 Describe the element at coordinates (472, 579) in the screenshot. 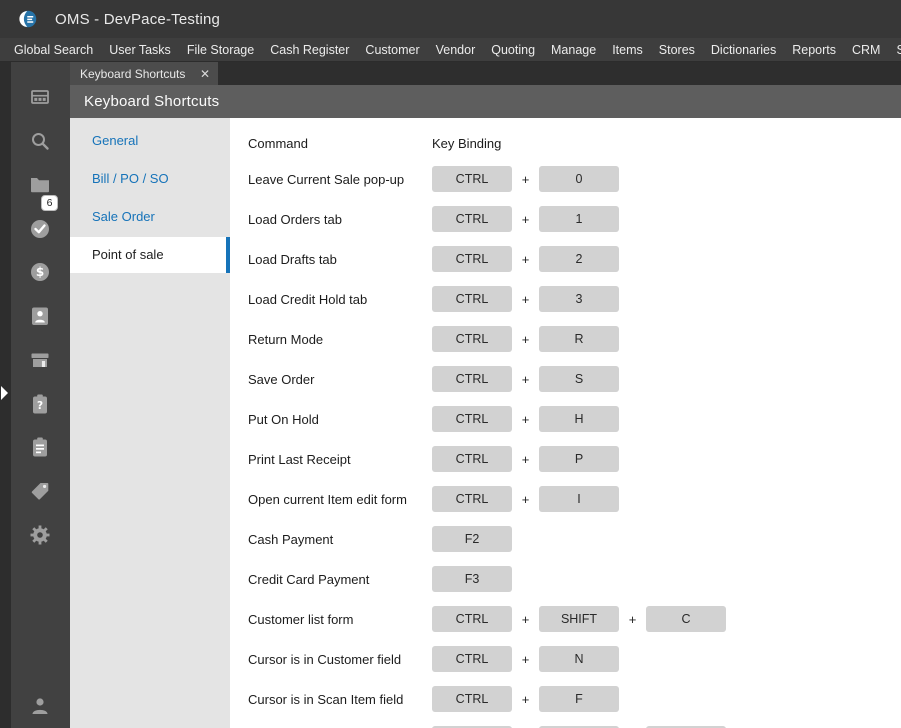

I see `key-badge: F3` at that location.